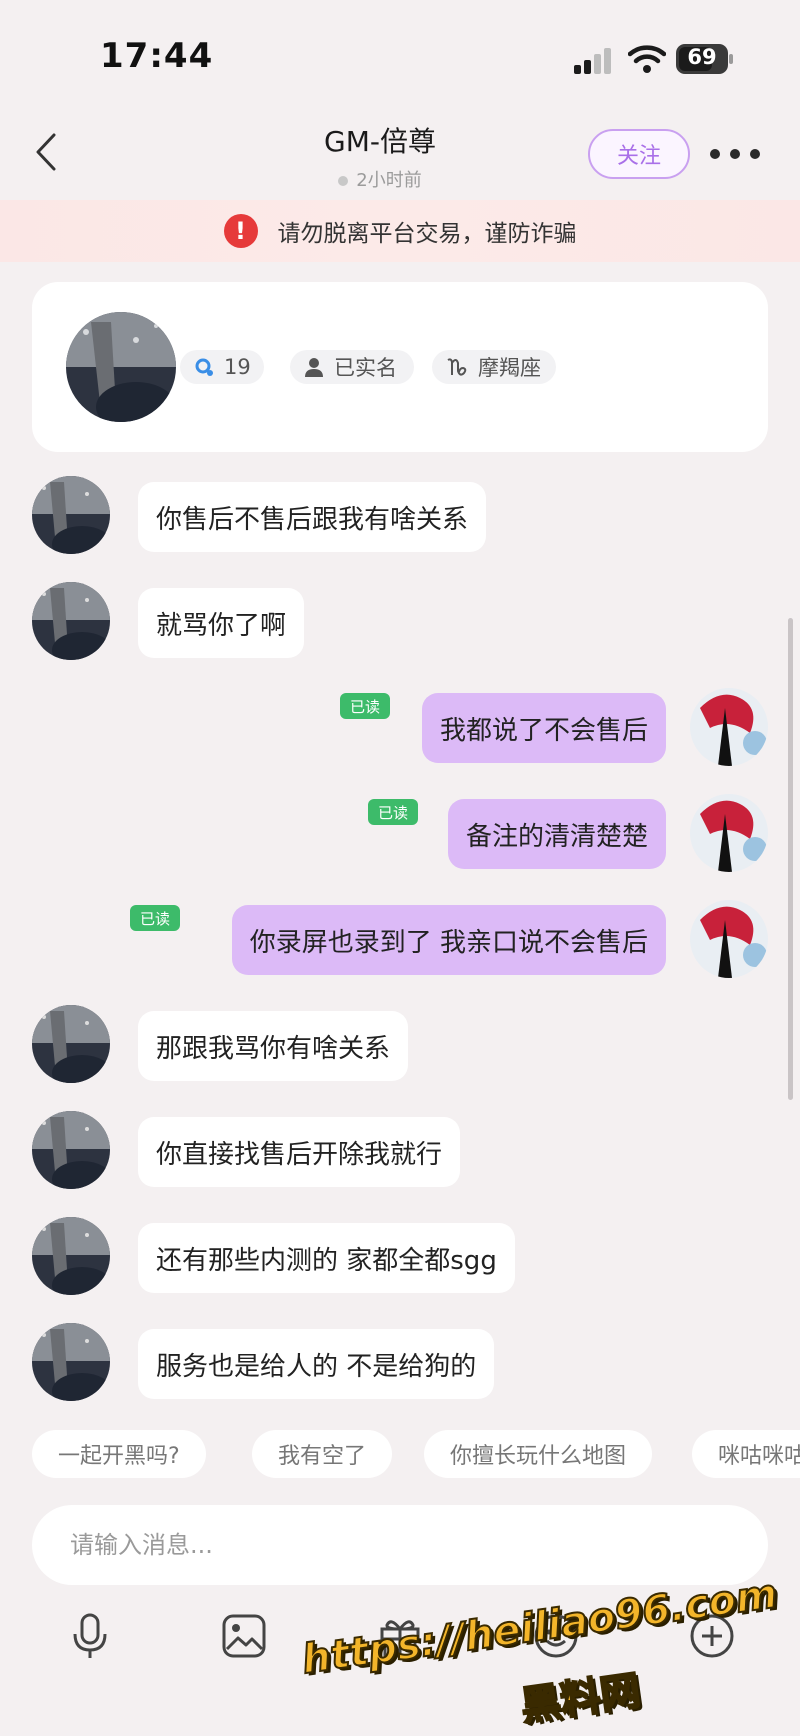 This screenshot has height=1736, width=800. Describe the element at coordinates (240, 231) in the screenshot. I see `exclamation-icon: !` at that location.